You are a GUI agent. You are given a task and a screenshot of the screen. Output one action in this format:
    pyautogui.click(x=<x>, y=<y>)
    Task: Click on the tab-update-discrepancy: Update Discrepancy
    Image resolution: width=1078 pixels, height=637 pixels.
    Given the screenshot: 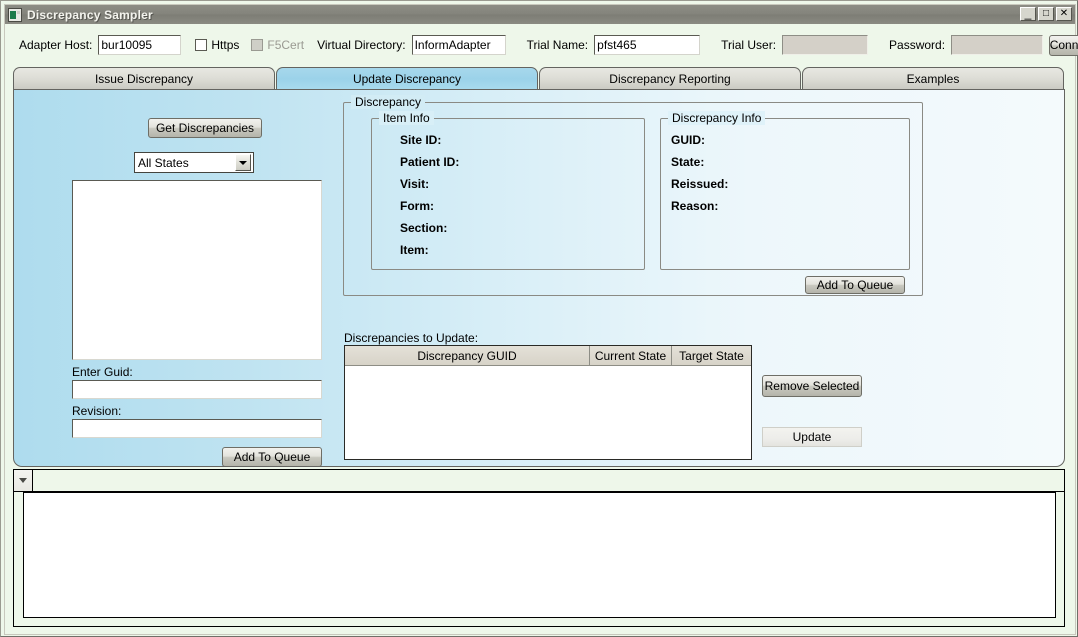 What is the action you would take?
    pyautogui.click(x=407, y=78)
    